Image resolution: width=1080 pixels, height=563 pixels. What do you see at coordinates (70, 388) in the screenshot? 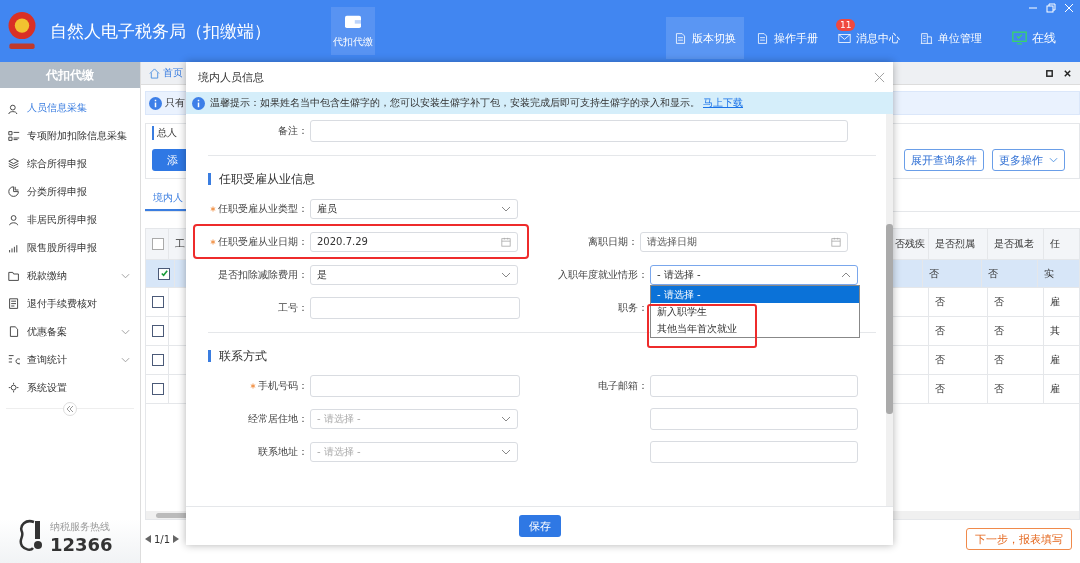
I see `sidebar-item: 系统设置` at bounding box center [70, 388].